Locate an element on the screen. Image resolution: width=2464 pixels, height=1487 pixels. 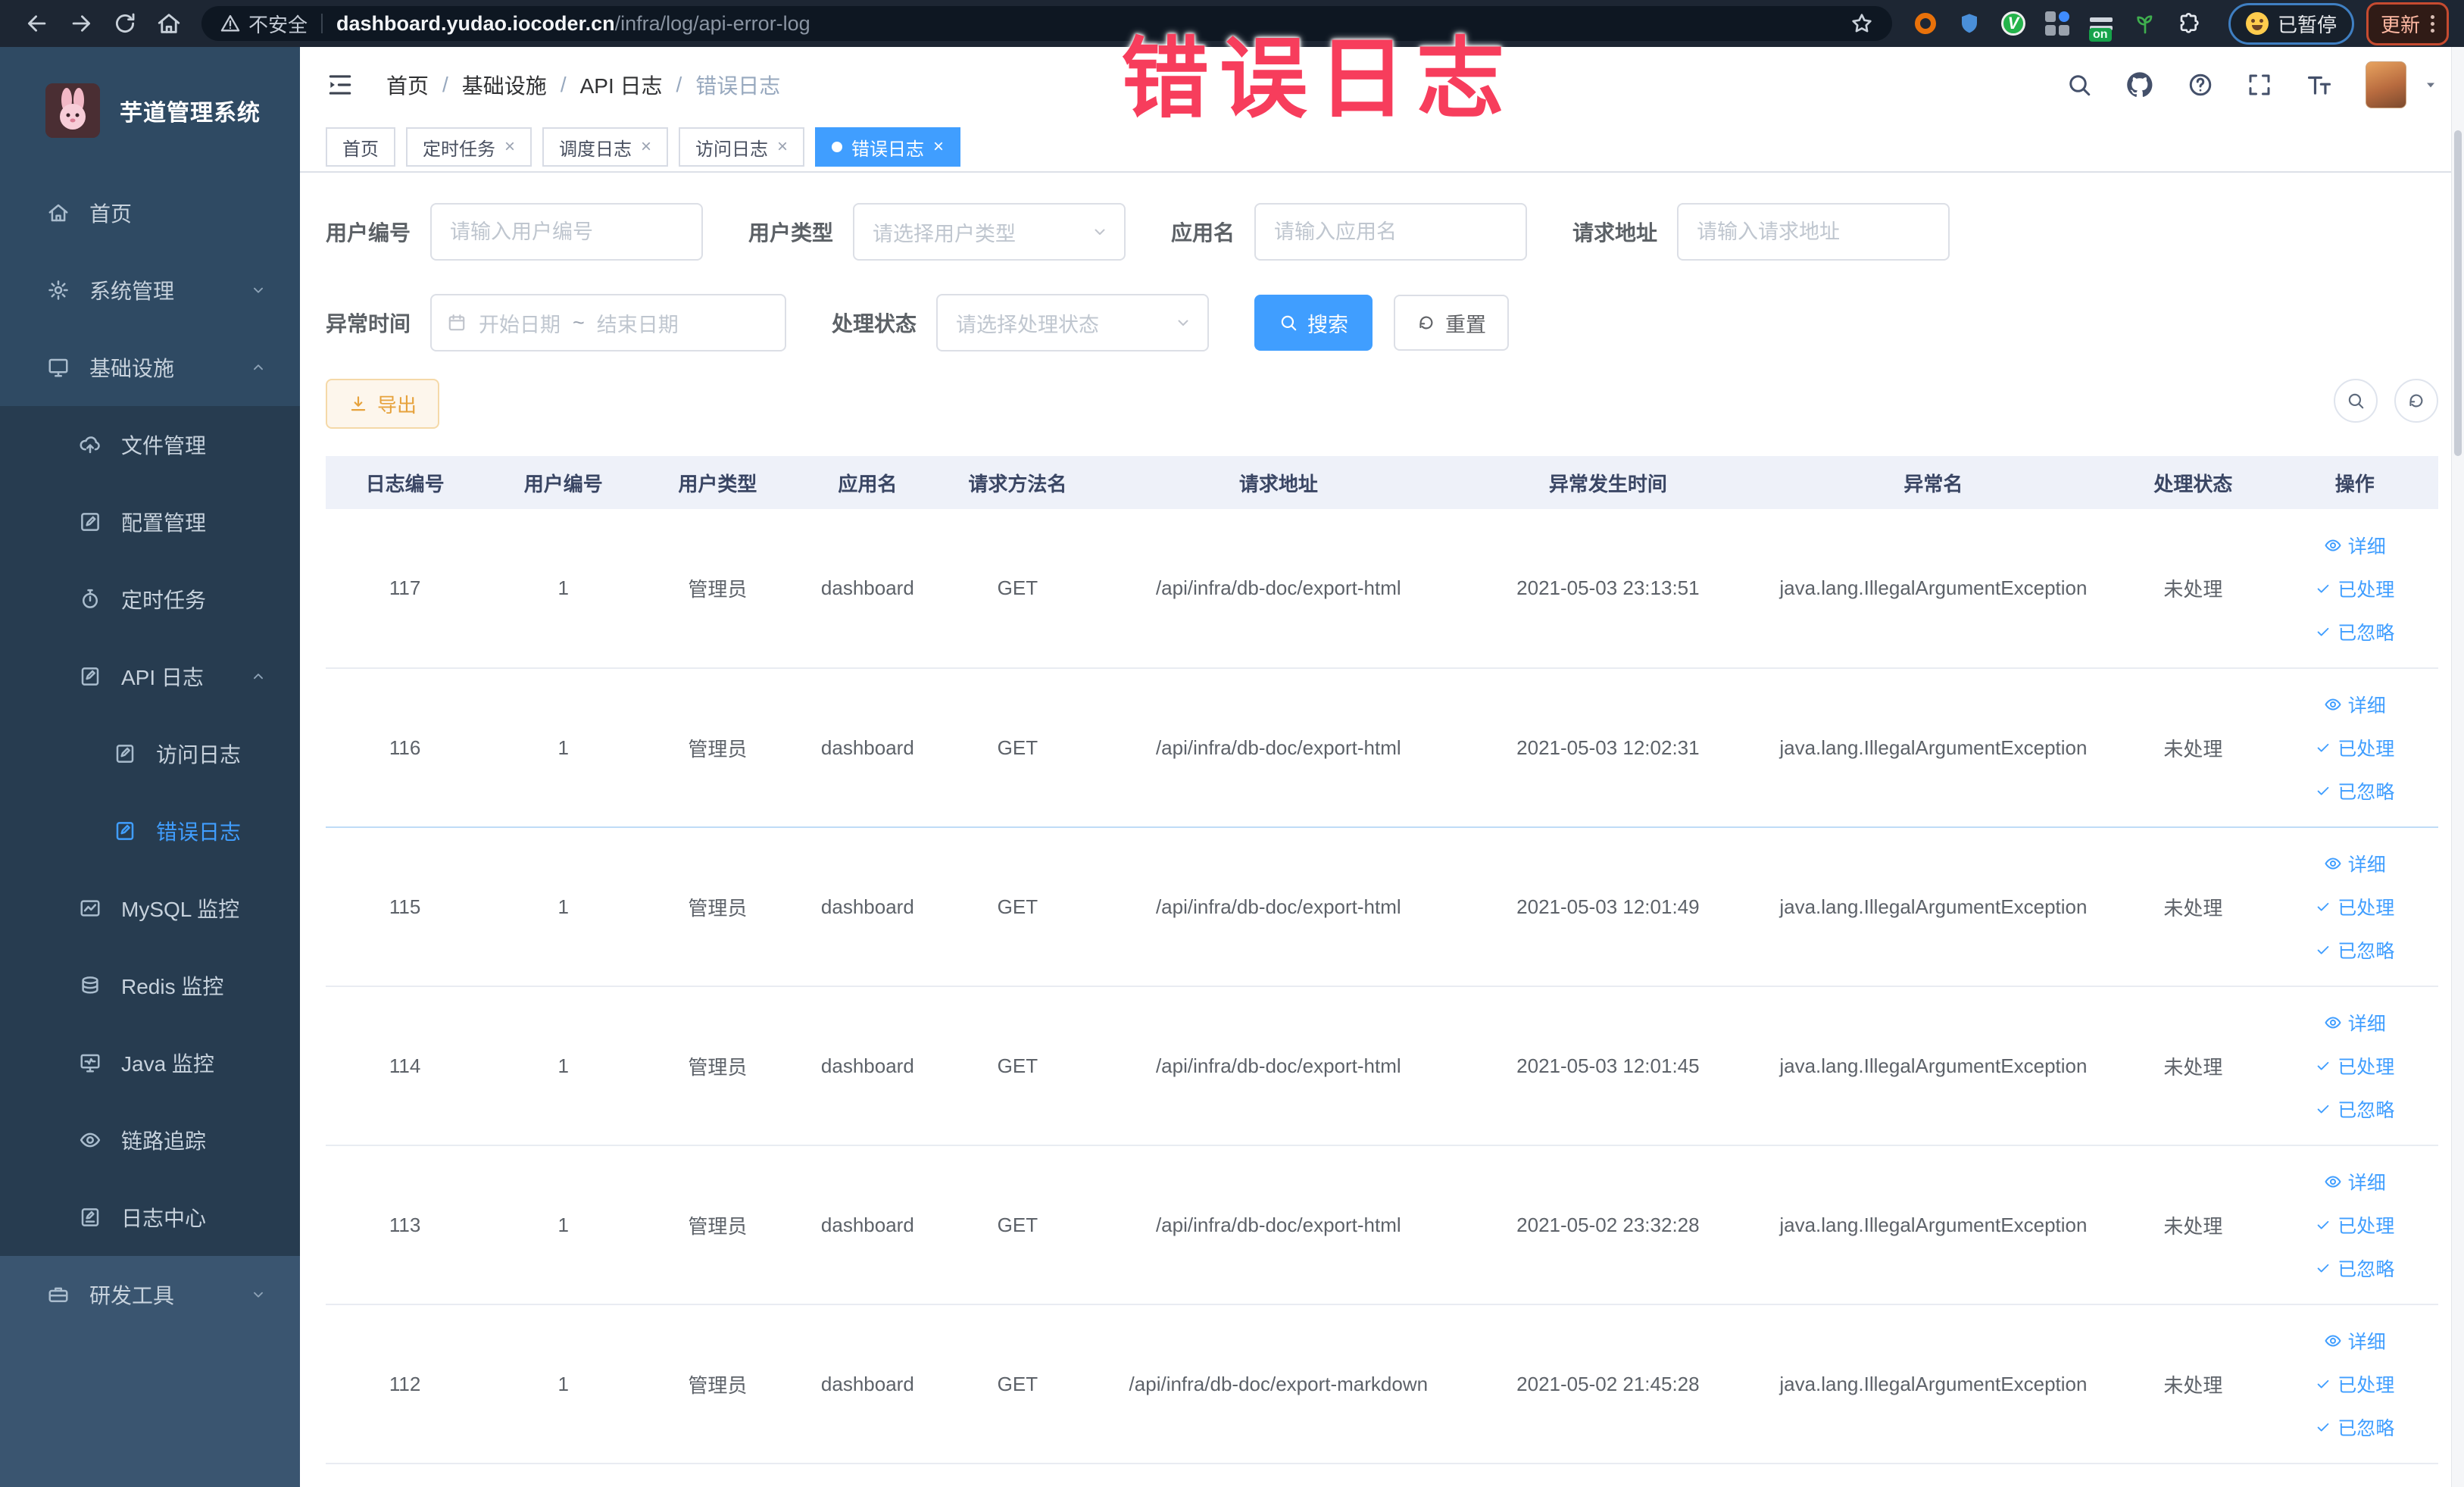
search-button: 搜索 is located at coordinates (1313, 323).